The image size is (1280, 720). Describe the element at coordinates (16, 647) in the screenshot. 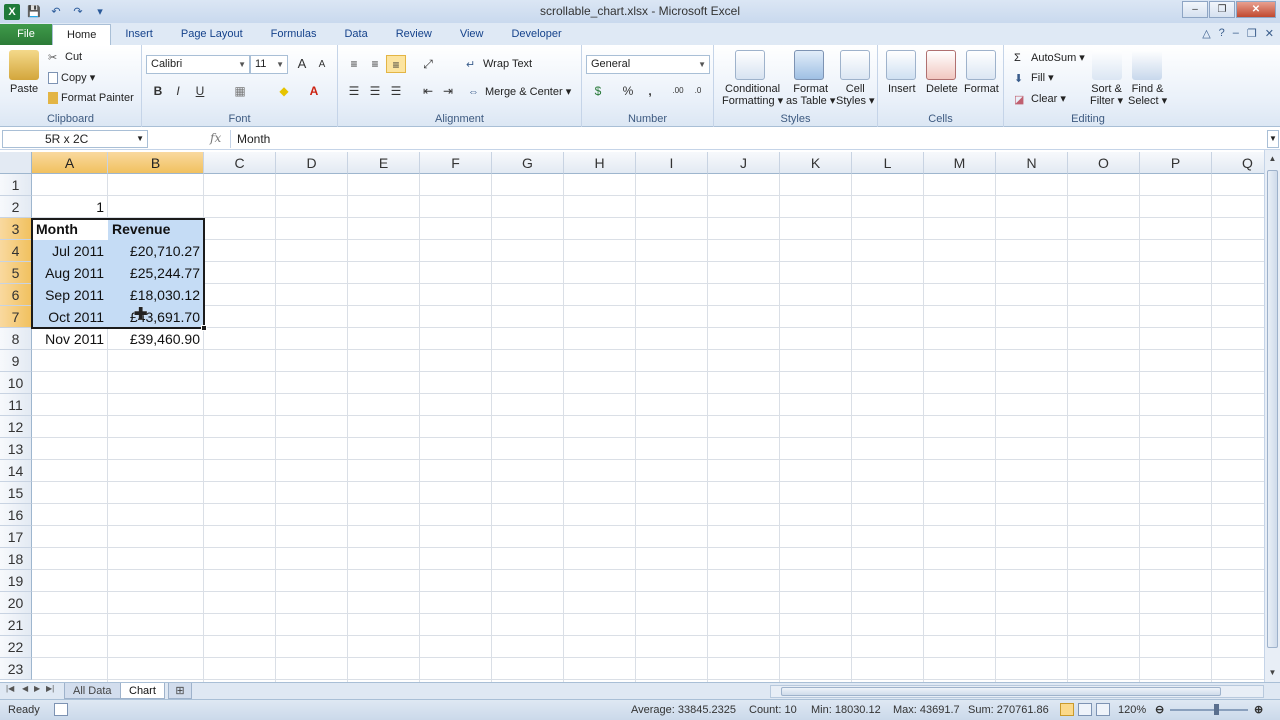

I see `row-header-22: 22` at that location.